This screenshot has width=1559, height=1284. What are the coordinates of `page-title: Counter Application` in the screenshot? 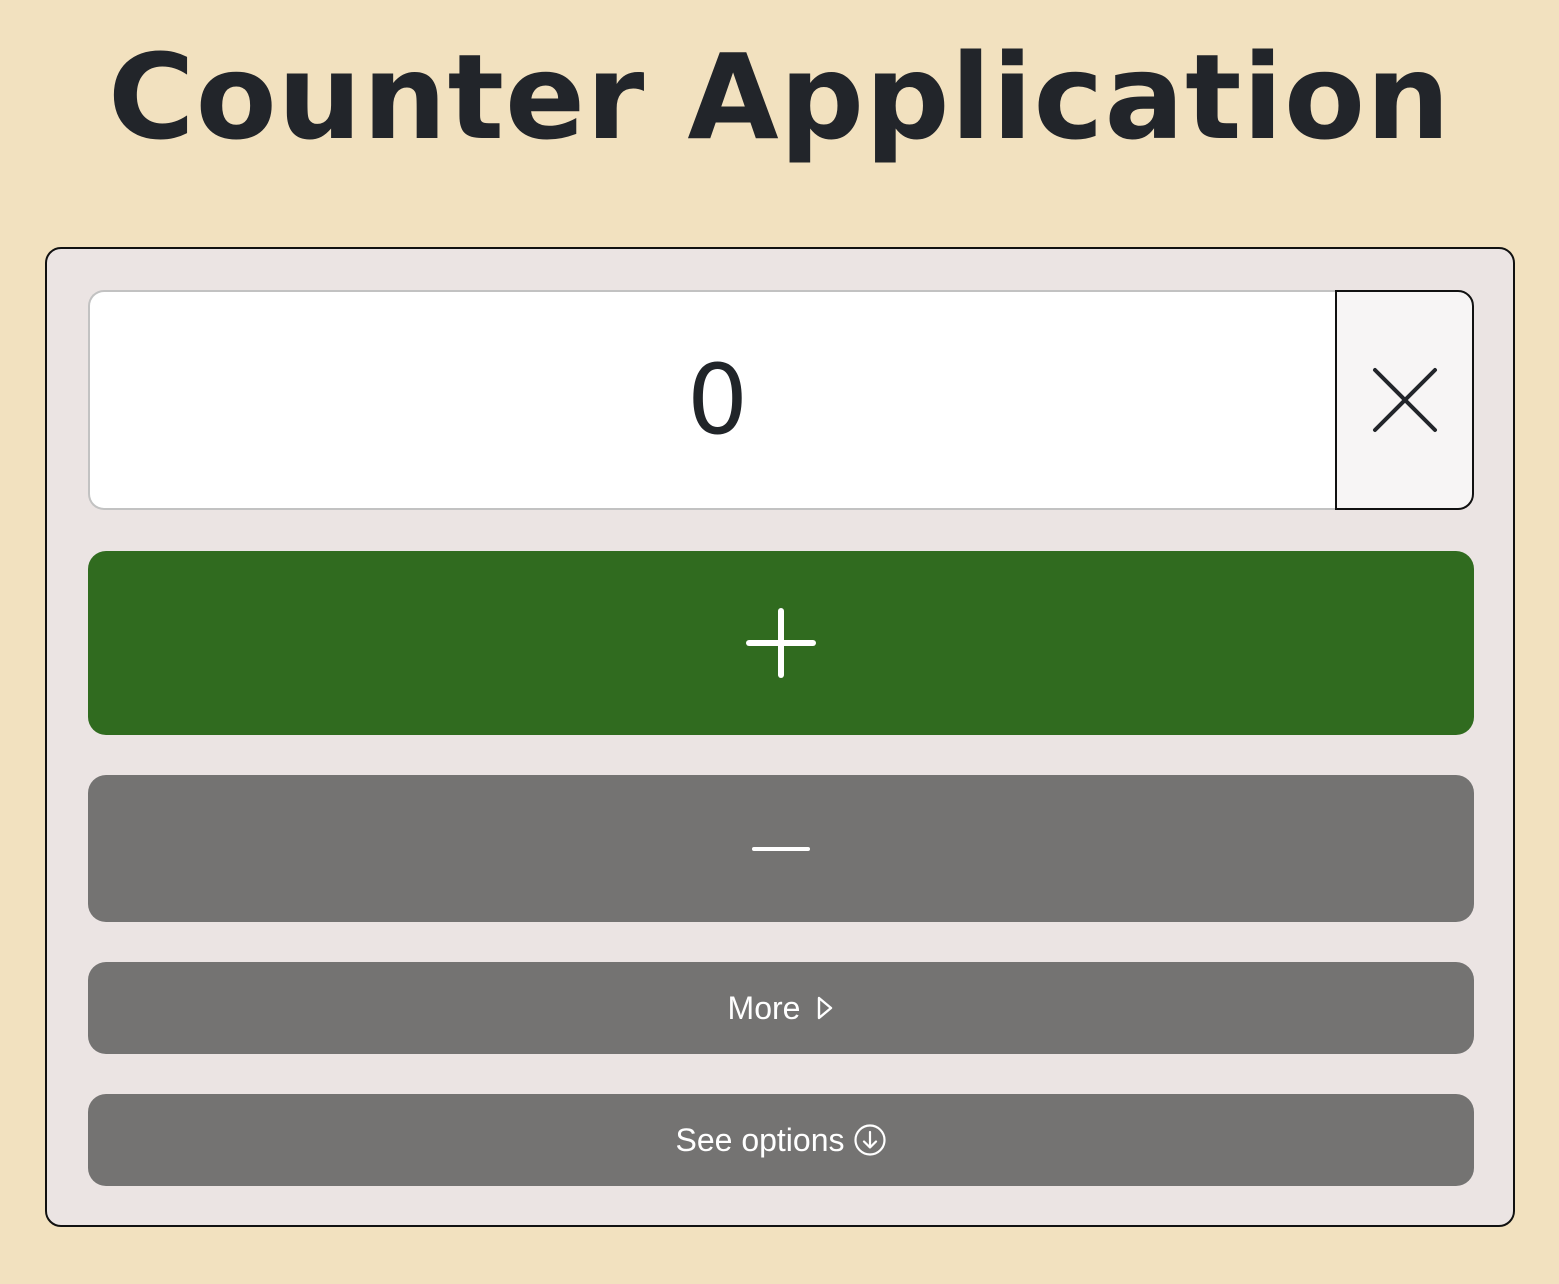 It's located at (779, 97).